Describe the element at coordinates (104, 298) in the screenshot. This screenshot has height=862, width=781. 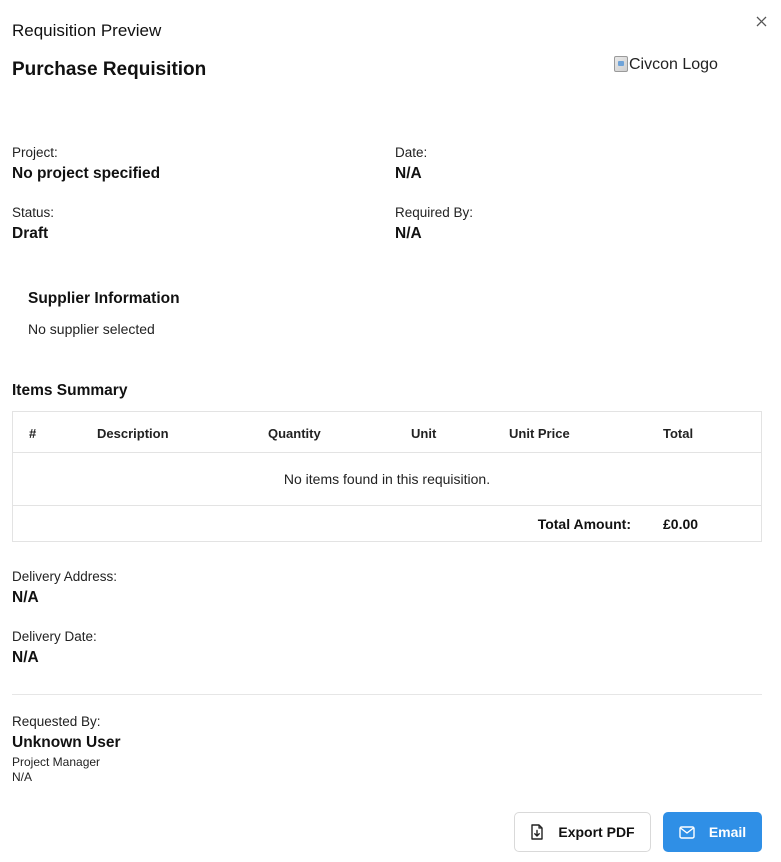
I see `supplier-section-title: Supplier Information` at that location.